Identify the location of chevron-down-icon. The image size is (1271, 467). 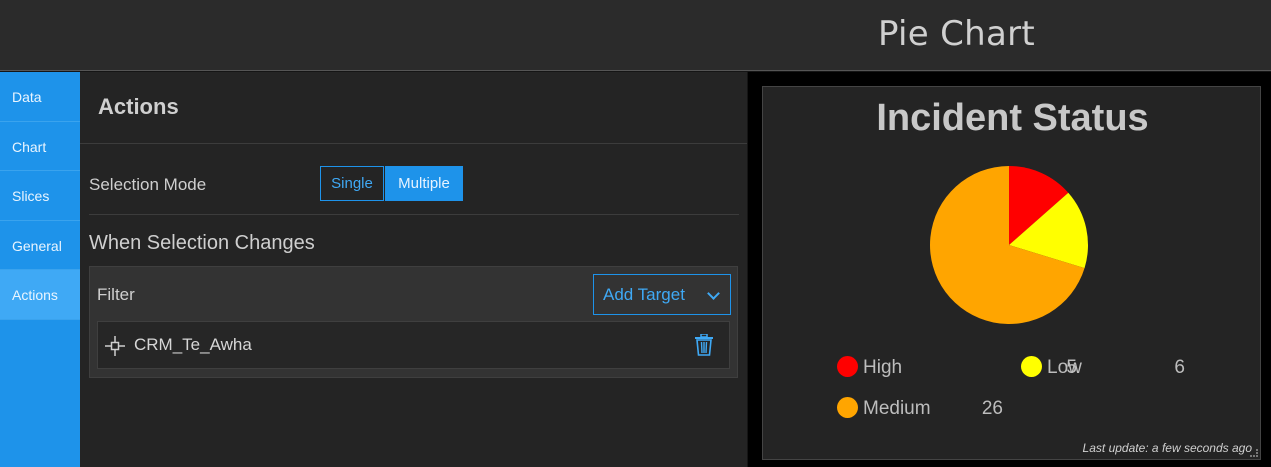
(713, 293).